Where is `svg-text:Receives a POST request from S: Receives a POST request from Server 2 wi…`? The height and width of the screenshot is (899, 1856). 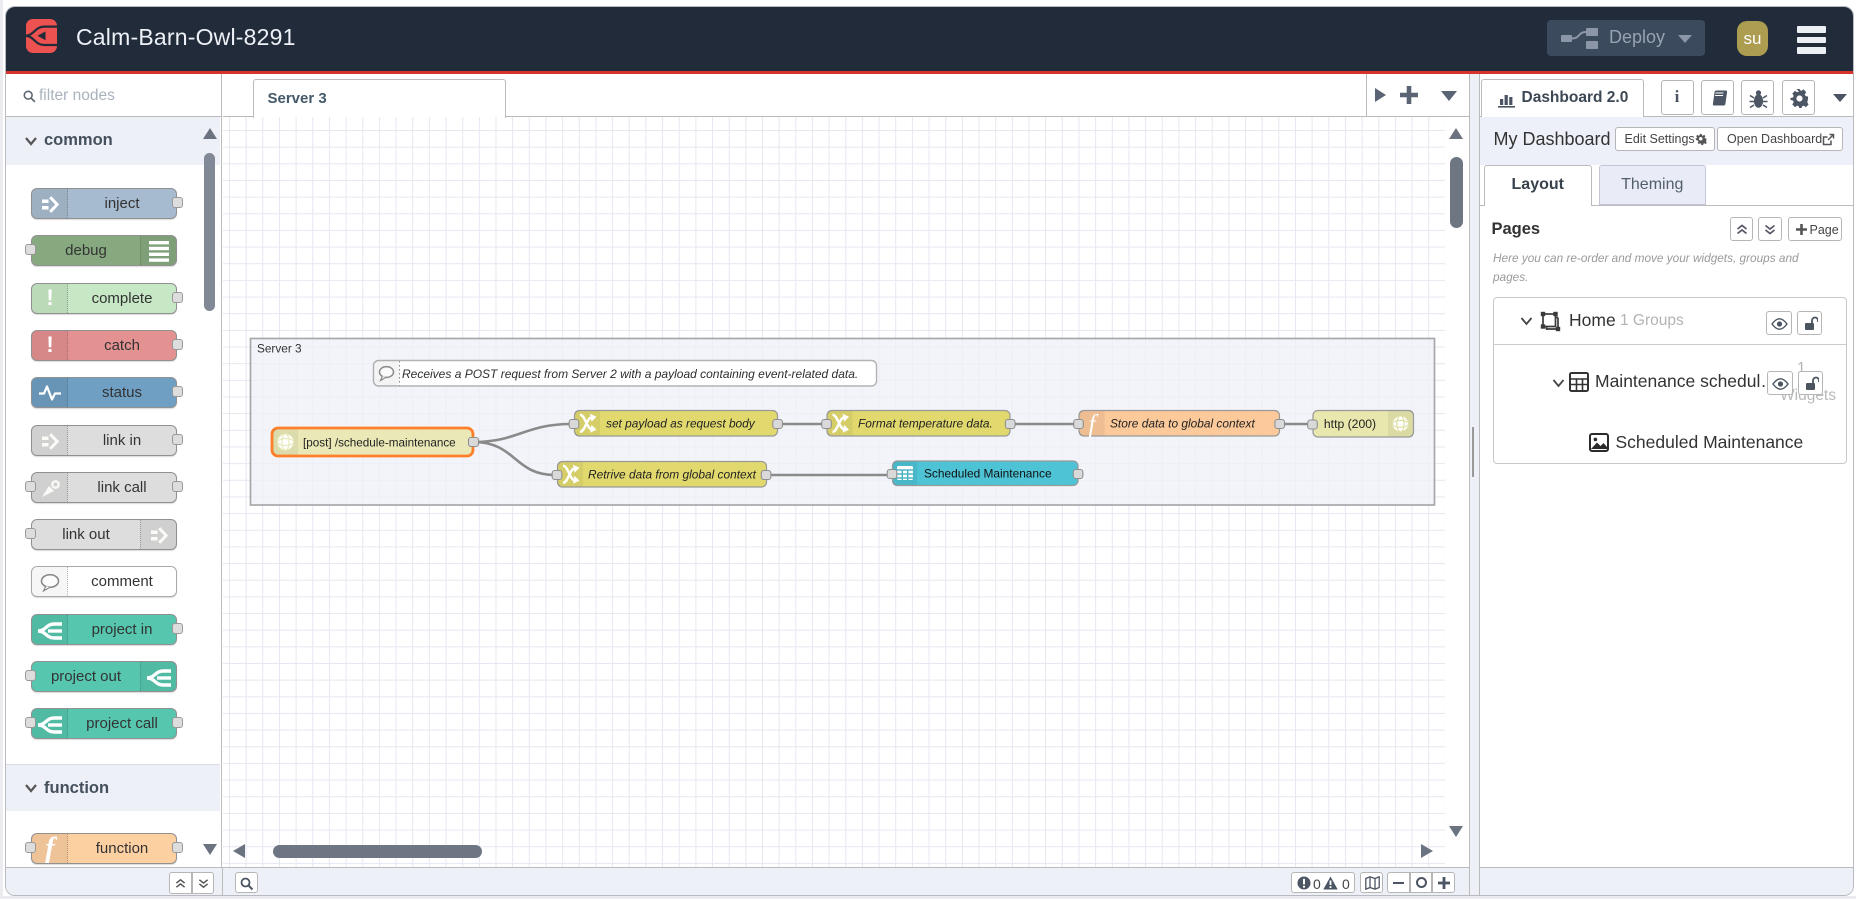 svg-text:Receives a POST request from S: Receives a POST request from Server 2 wi… is located at coordinates (630, 374).